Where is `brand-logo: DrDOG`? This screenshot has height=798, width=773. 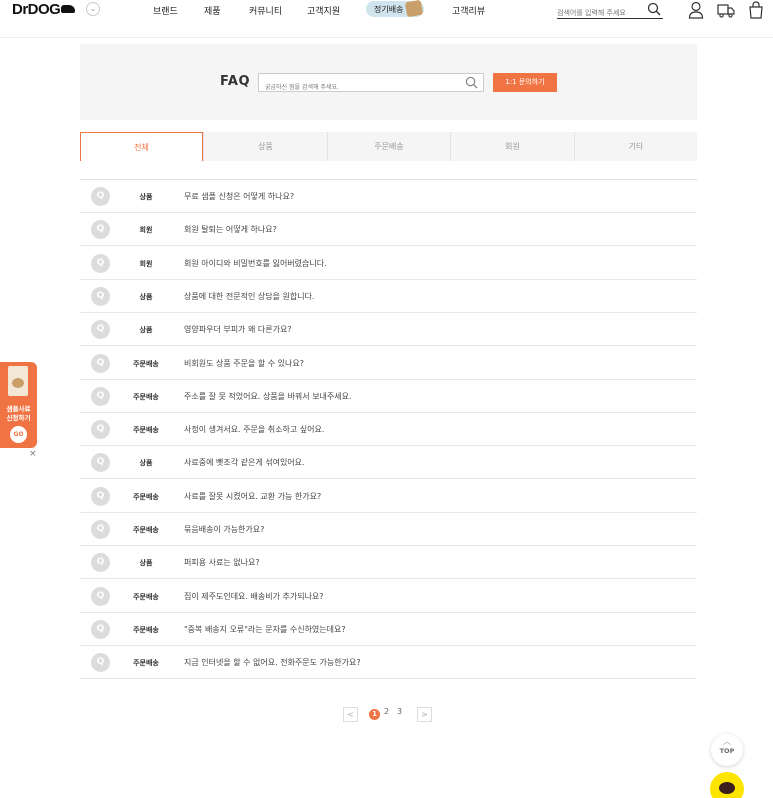
brand-logo: DrDOG is located at coordinates (44, 9).